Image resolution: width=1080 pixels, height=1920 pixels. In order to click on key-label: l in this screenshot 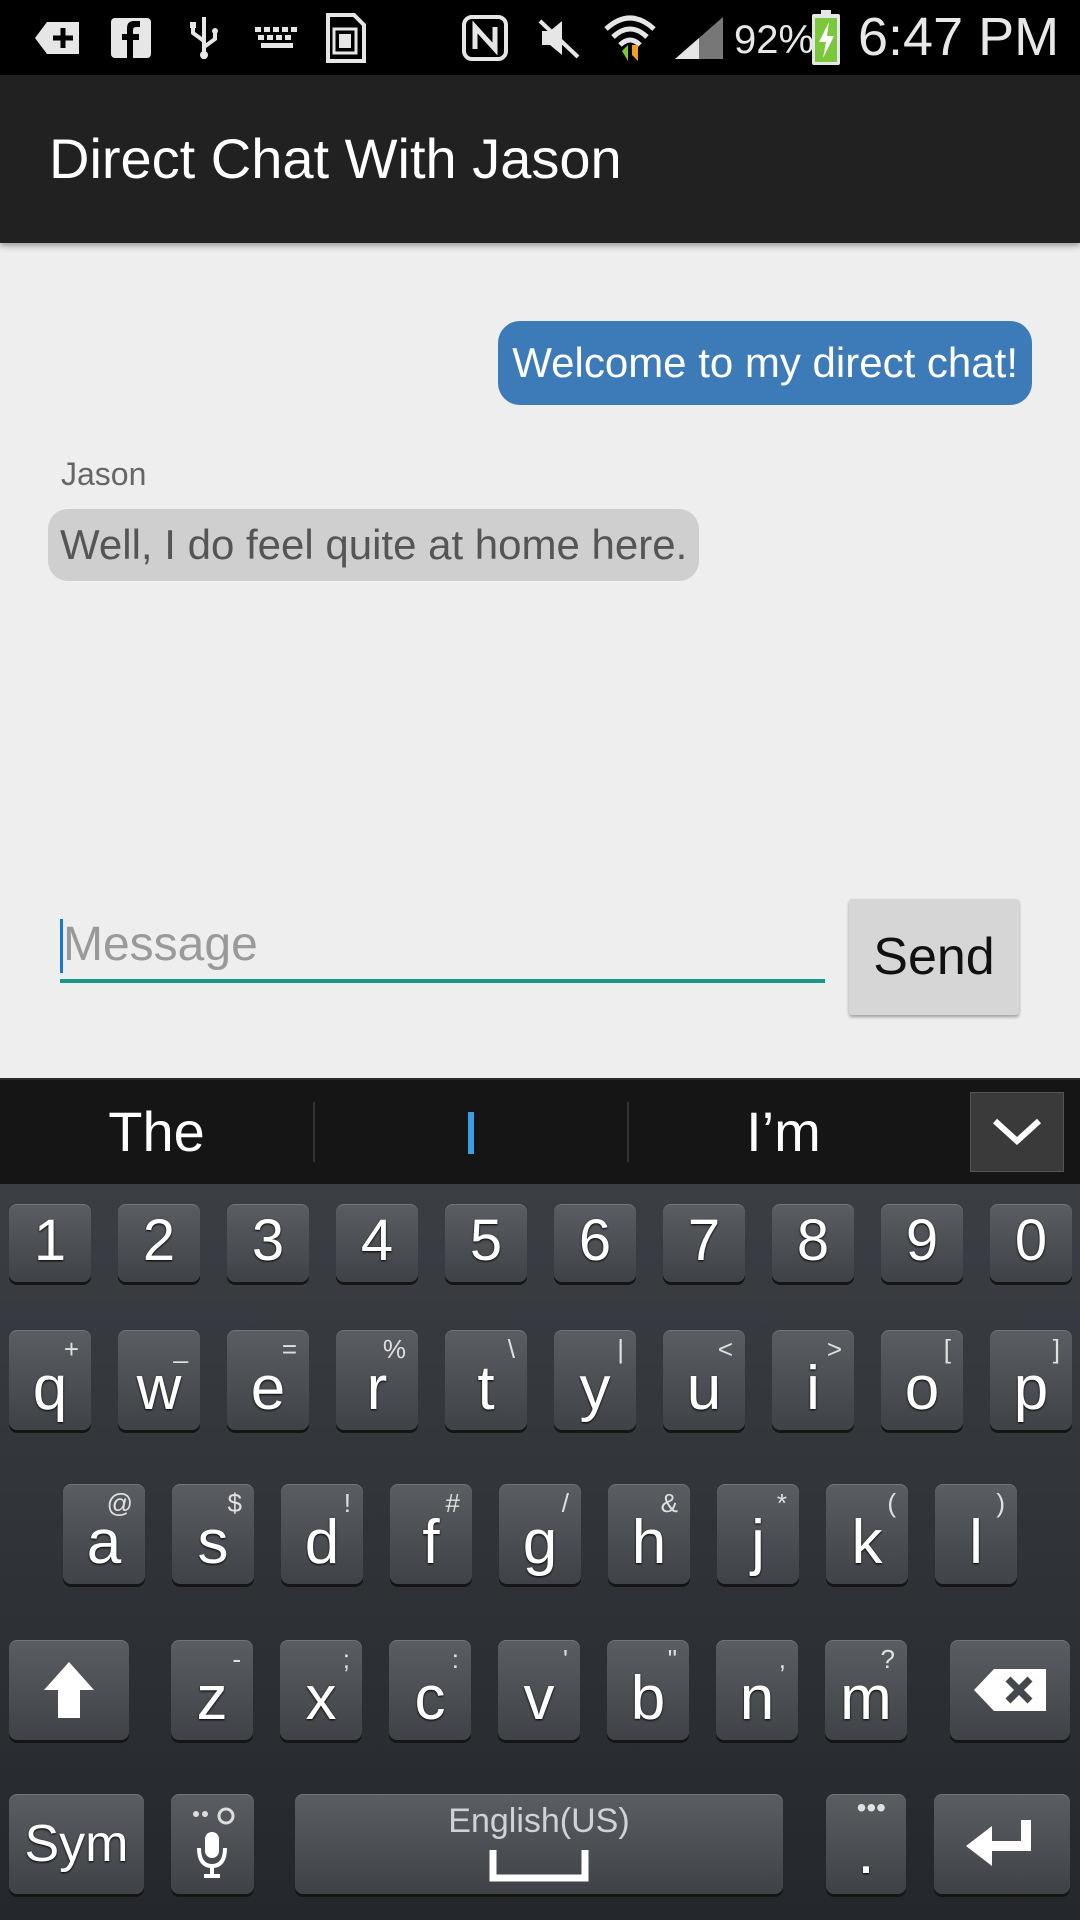, I will do `click(976, 1542)`.